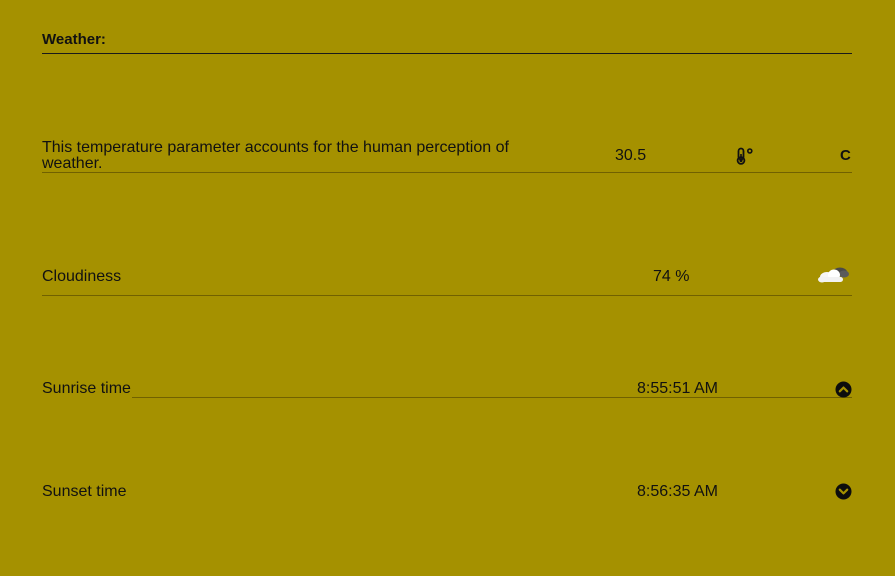 This screenshot has width=895, height=576. I want to click on section-title: Weather:, so click(74, 39).